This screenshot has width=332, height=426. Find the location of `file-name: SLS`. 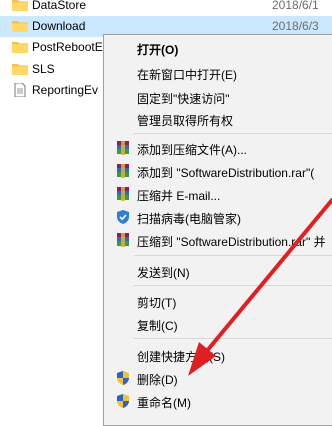

file-name: SLS is located at coordinates (43, 69).